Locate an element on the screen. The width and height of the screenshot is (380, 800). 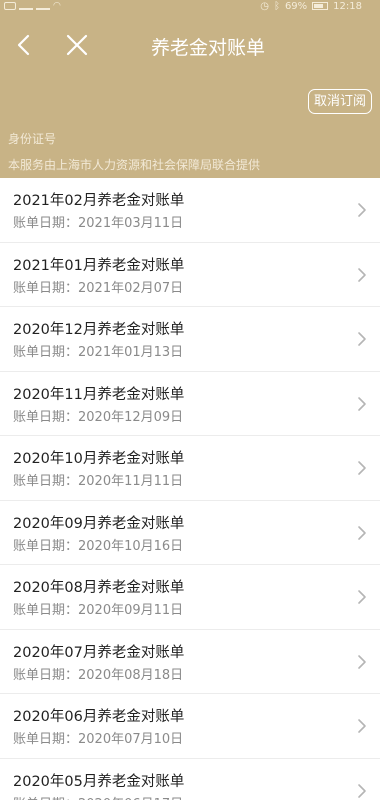
statement-date: 账单日期：2020年06月17日 is located at coordinates (98, 796).